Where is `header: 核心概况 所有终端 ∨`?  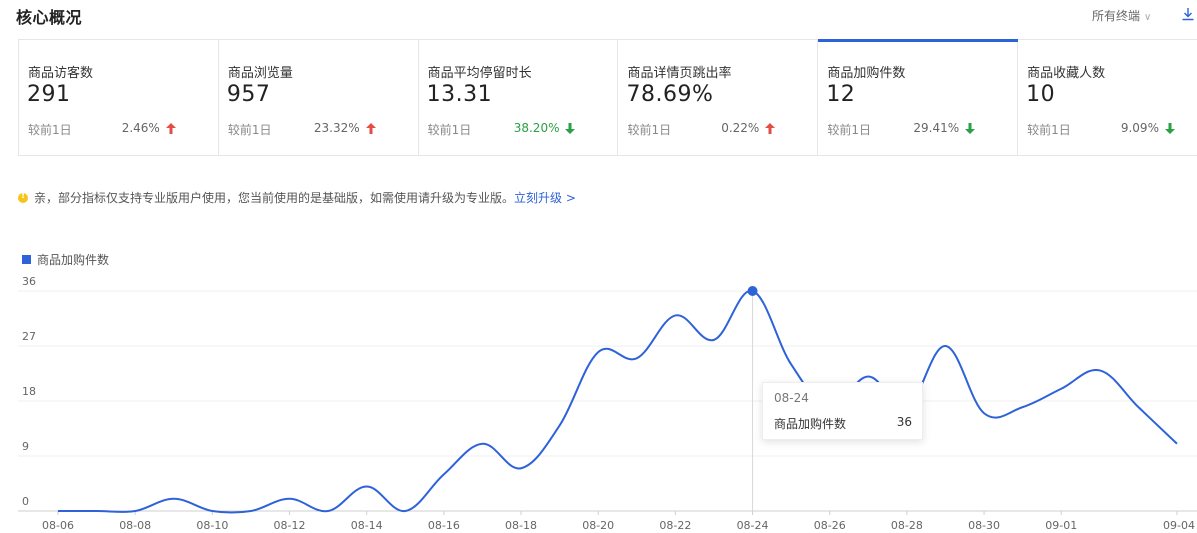 header: 核心概况 所有终端 ∨ is located at coordinates (598, 16).